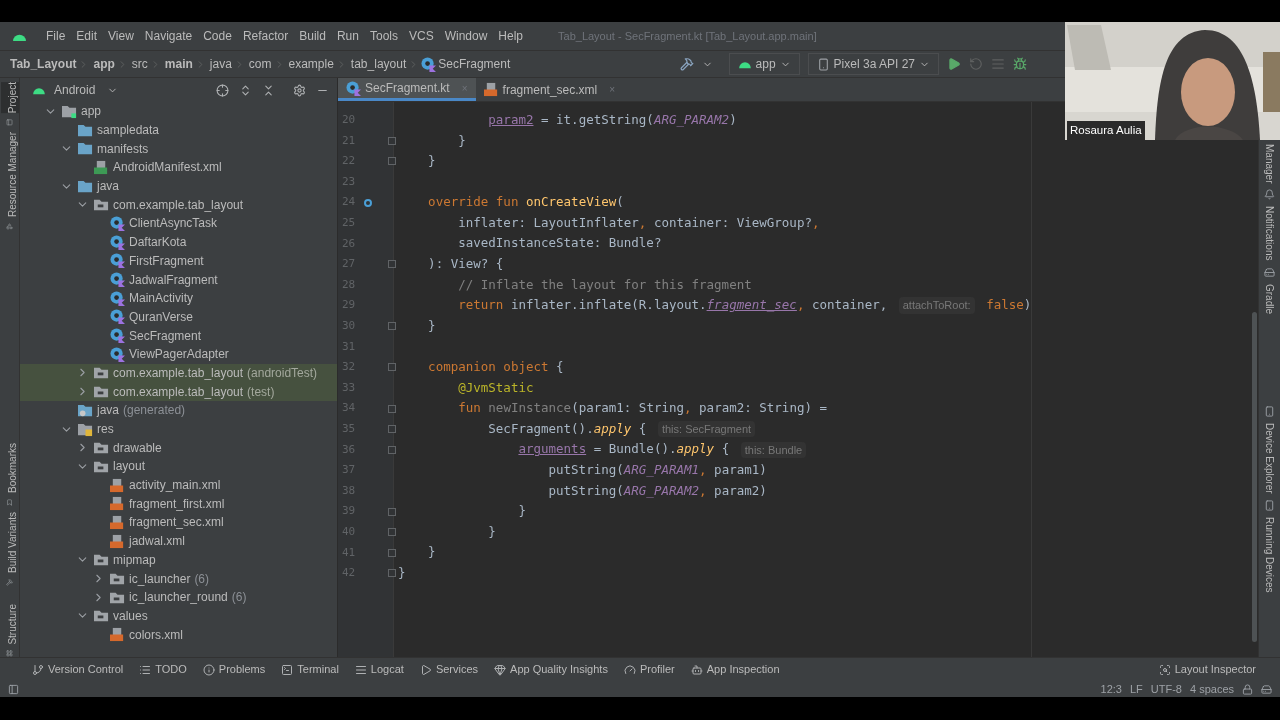 The width and height of the screenshot is (1280, 720). Describe the element at coordinates (1269, 298) in the screenshot. I see `tool-strip-tab: Gradle` at that location.